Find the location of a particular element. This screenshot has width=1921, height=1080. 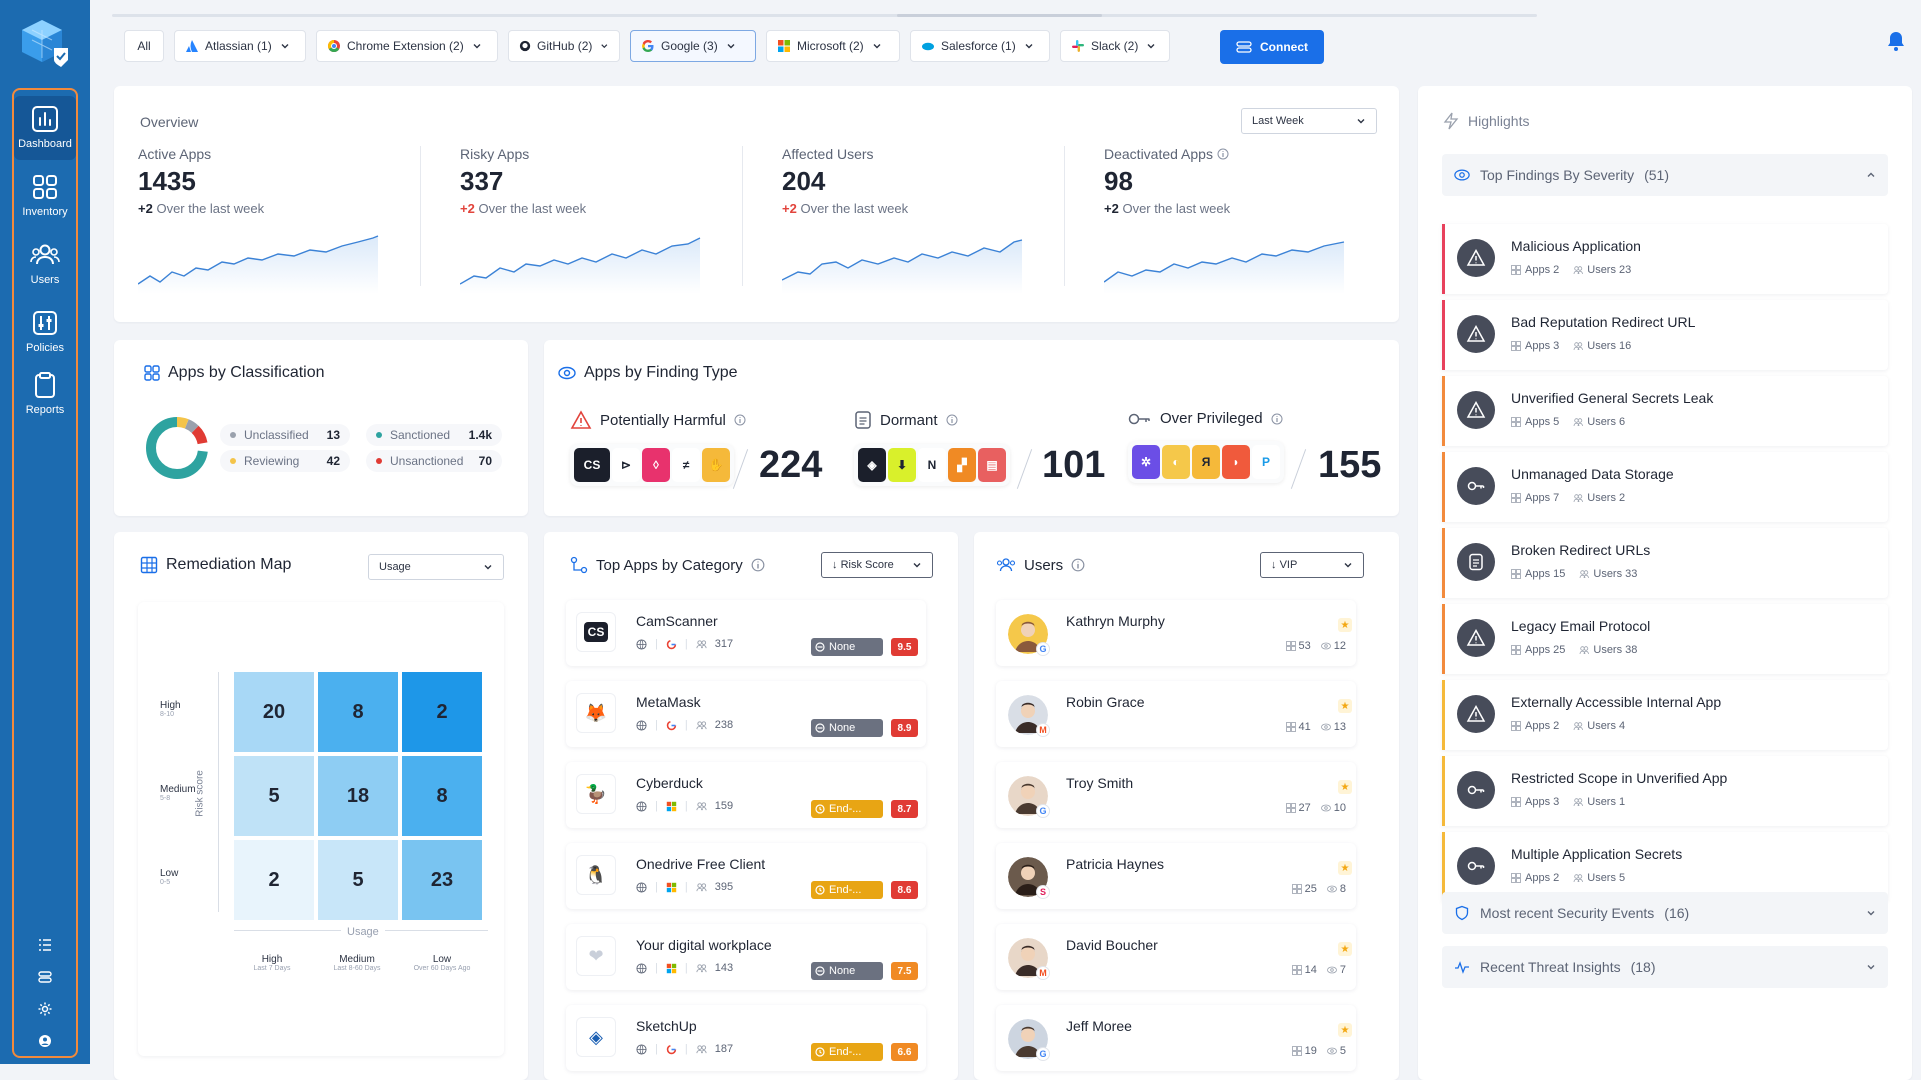

app-name: MetaMask is located at coordinates (668, 702).